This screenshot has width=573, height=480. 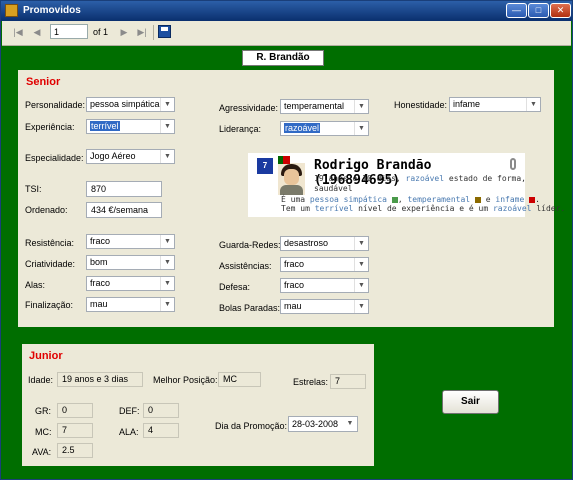 What do you see at coordinates (50, 264) in the screenshot?
I see `criatividade-label: Criatividade:` at bounding box center [50, 264].